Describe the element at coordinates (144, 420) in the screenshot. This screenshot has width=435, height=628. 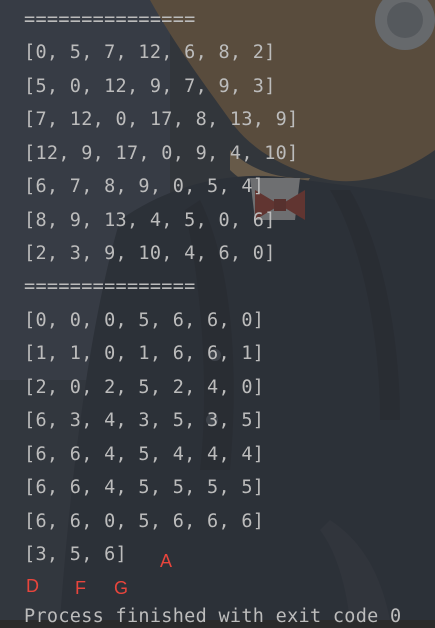
I see `path-matrix-row: [6, 3, 4, 3, 5, 3, 5]` at that location.